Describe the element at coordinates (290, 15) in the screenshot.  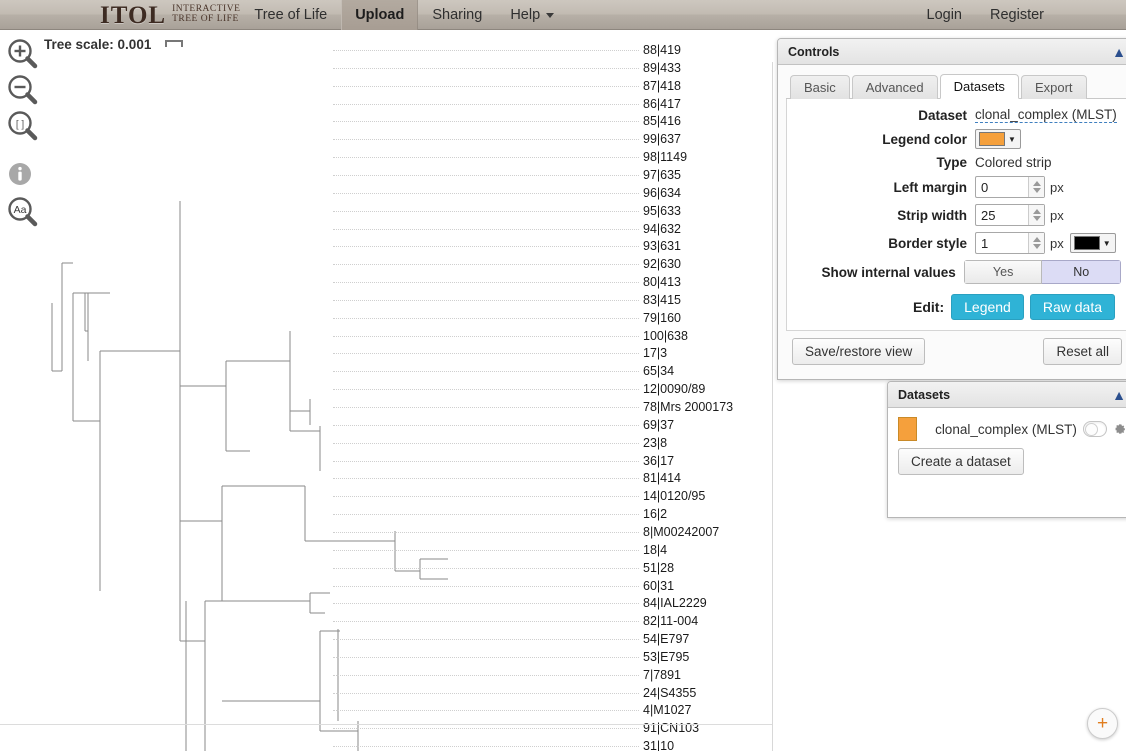
I see `nav-item-tree-of-life: Tree of Life` at that location.